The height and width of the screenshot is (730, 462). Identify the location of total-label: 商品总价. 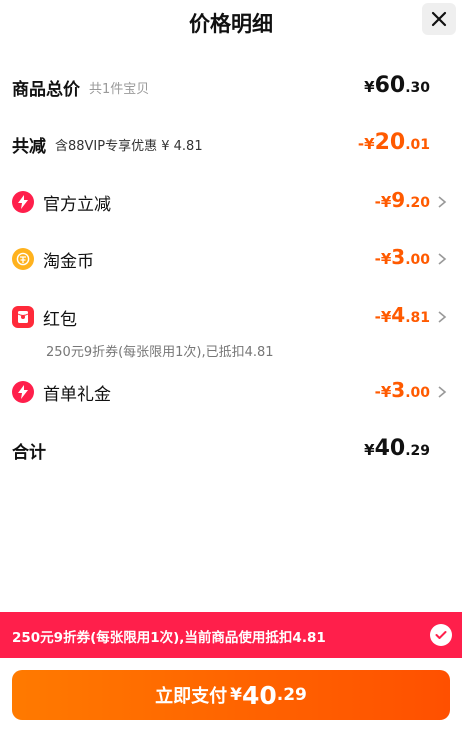
(46, 89).